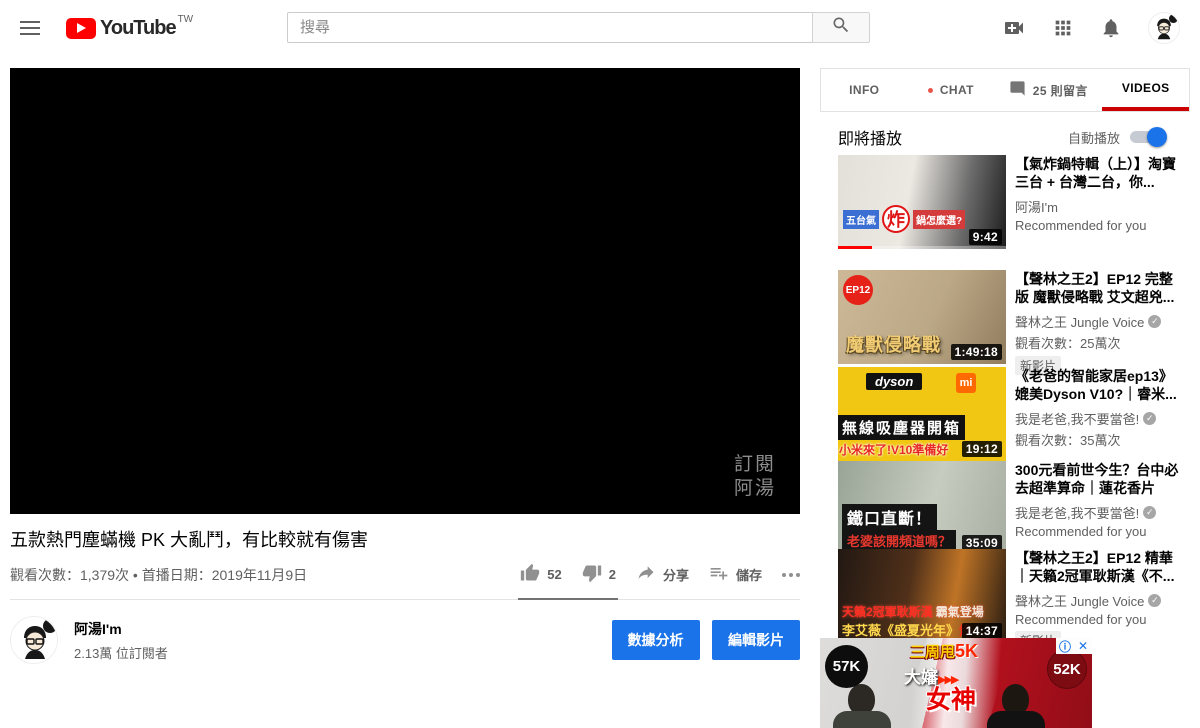  I want to click on video-thumbnail: 五台氣 炸 鍋怎麼選? 9:42, so click(922, 202).